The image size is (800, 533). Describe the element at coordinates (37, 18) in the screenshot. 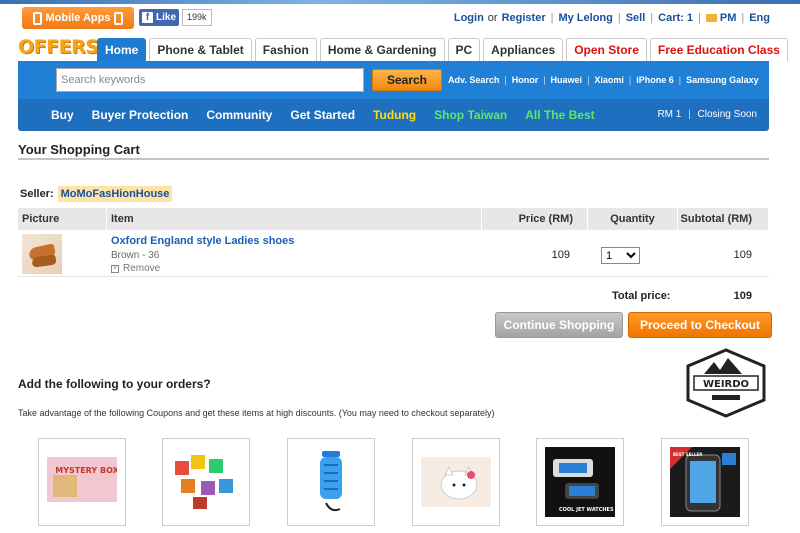

I see `phone-icon` at that location.